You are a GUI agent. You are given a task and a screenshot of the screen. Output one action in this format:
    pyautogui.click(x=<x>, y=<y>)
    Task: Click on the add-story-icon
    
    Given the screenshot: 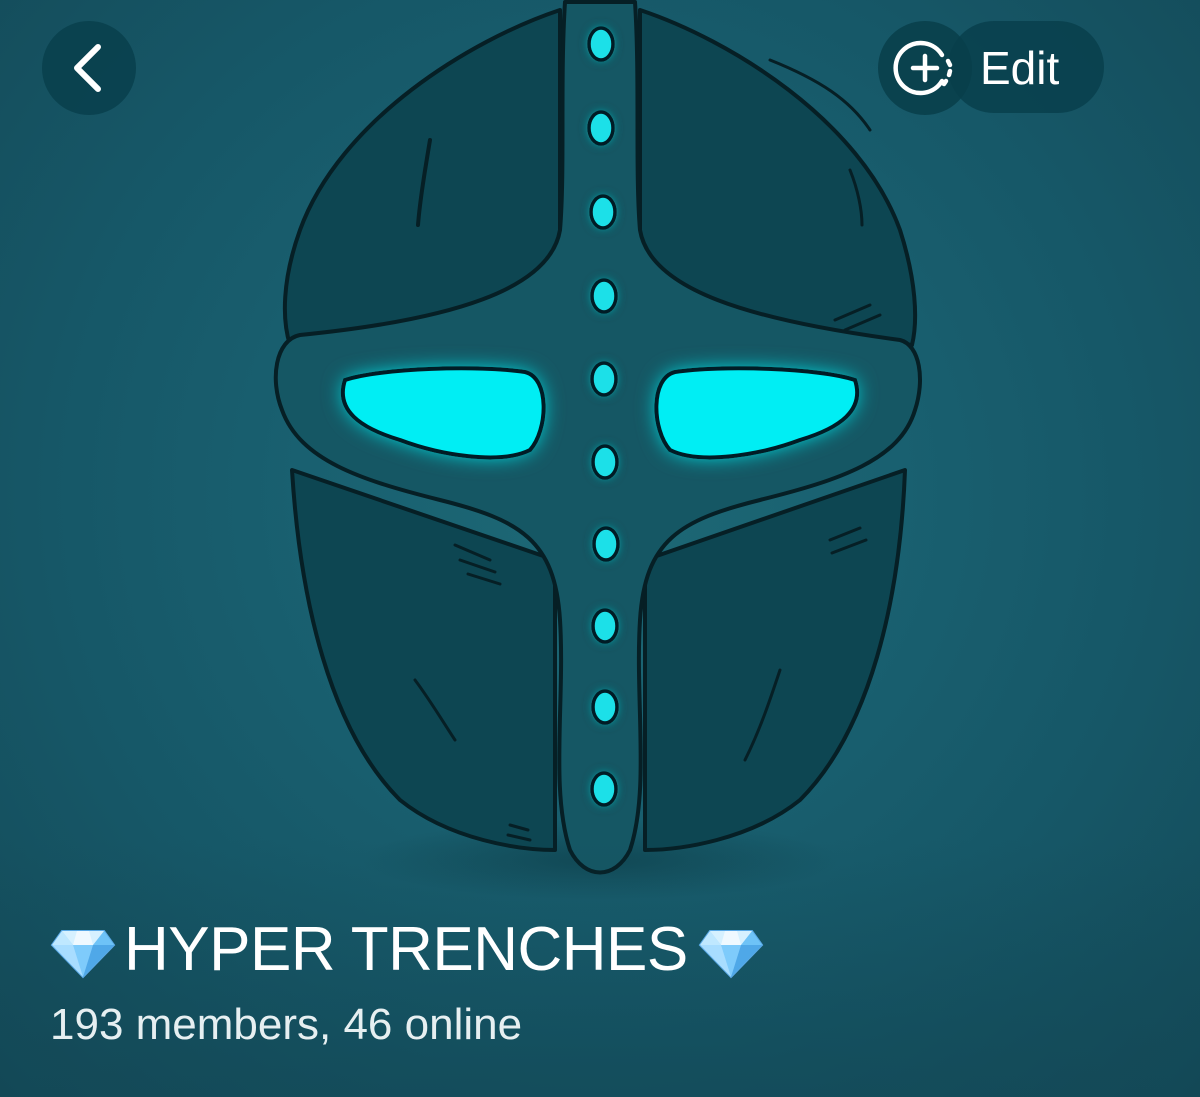 What is the action you would take?
    pyautogui.click(x=923, y=68)
    